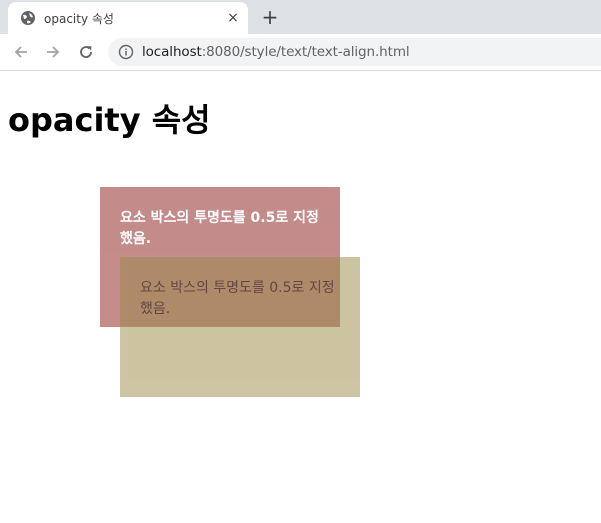  Describe the element at coordinates (270, 17) in the screenshot. I see `new-tab-button: +` at that location.